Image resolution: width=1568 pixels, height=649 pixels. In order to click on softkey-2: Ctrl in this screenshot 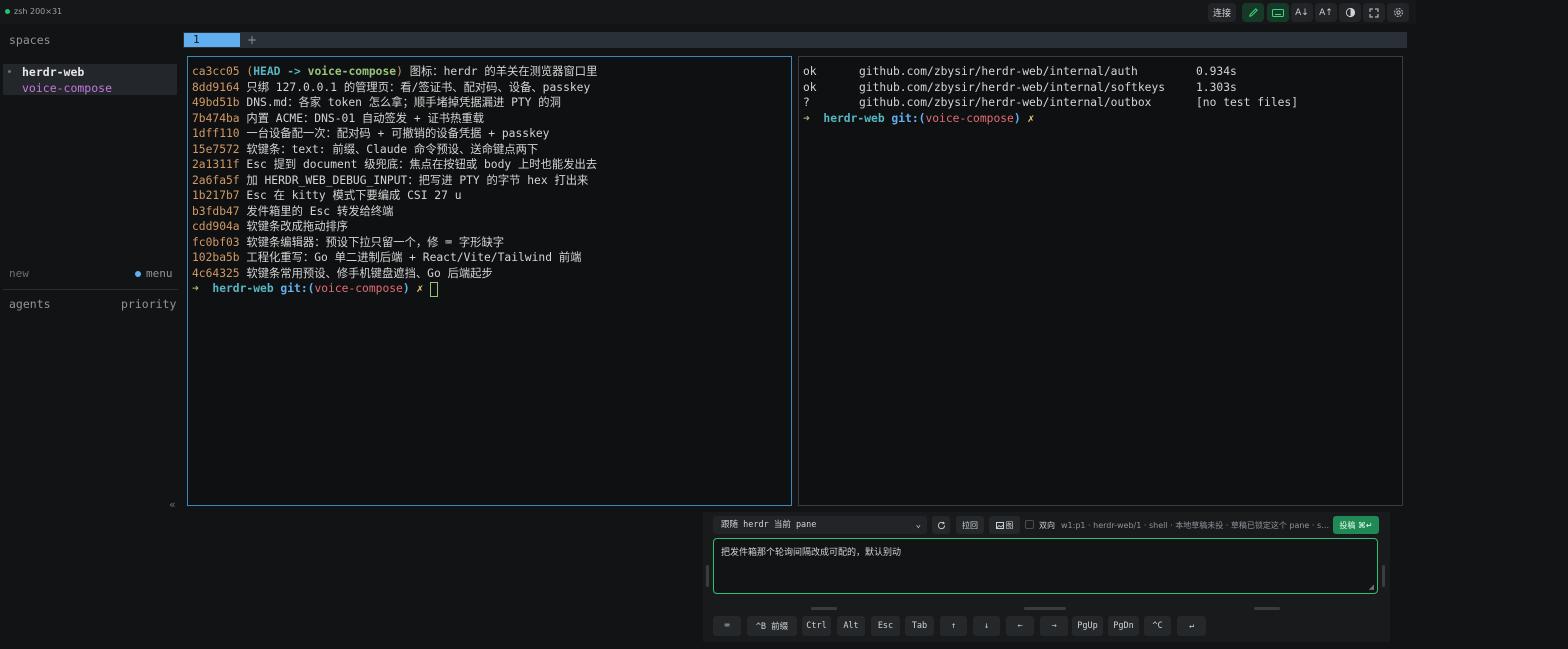, I will do `click(816, 626)`.